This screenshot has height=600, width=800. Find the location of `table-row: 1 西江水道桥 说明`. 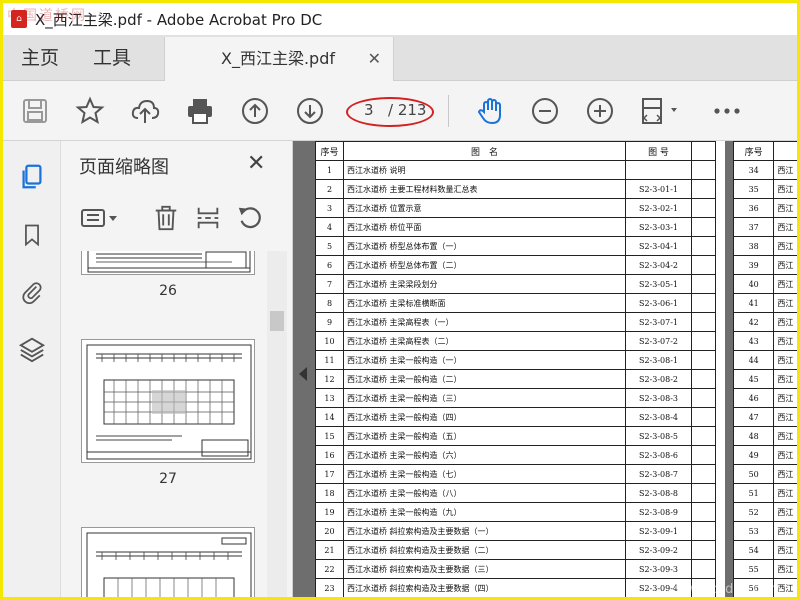

table-row: 1 西江水道桥 说明 is located at coordinates (515, 170).